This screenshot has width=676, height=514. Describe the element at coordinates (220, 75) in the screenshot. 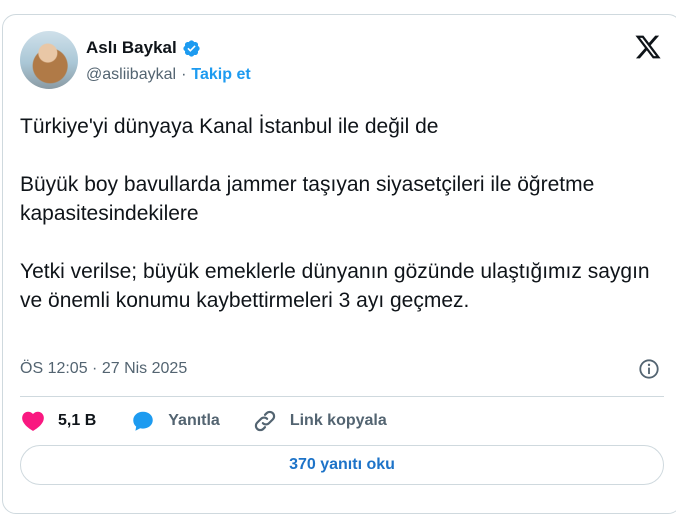

I see `follow-button: Takip et` at that location.